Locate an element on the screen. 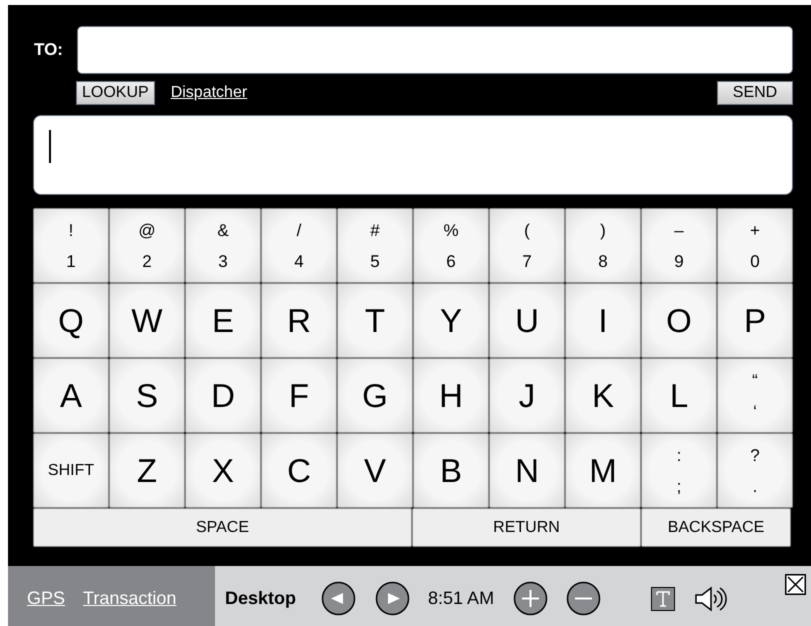  recipient-field is located at coordinates (435, 50).